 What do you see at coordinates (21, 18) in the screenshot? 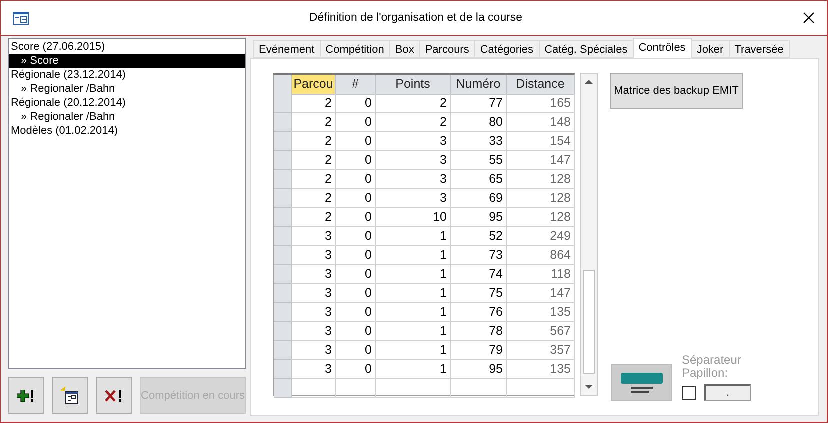
I see `form-icon` at bounding box center [21, 18].